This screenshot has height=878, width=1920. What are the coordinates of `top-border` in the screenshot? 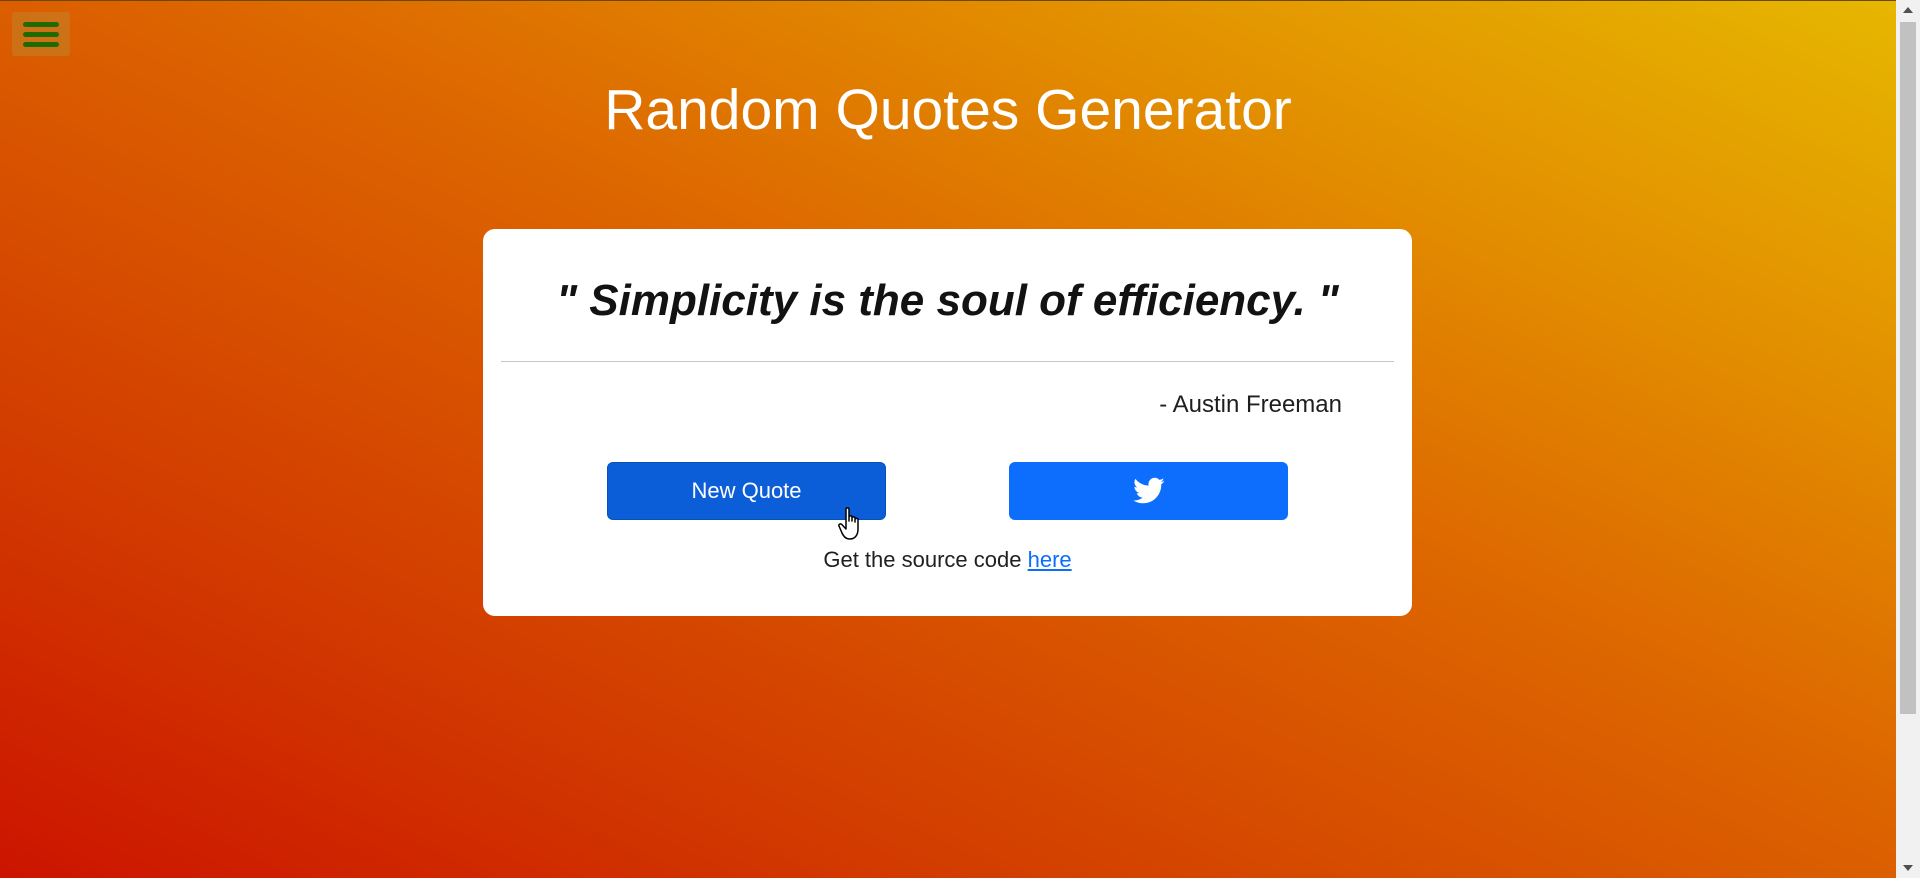 It's located at (960, 0).